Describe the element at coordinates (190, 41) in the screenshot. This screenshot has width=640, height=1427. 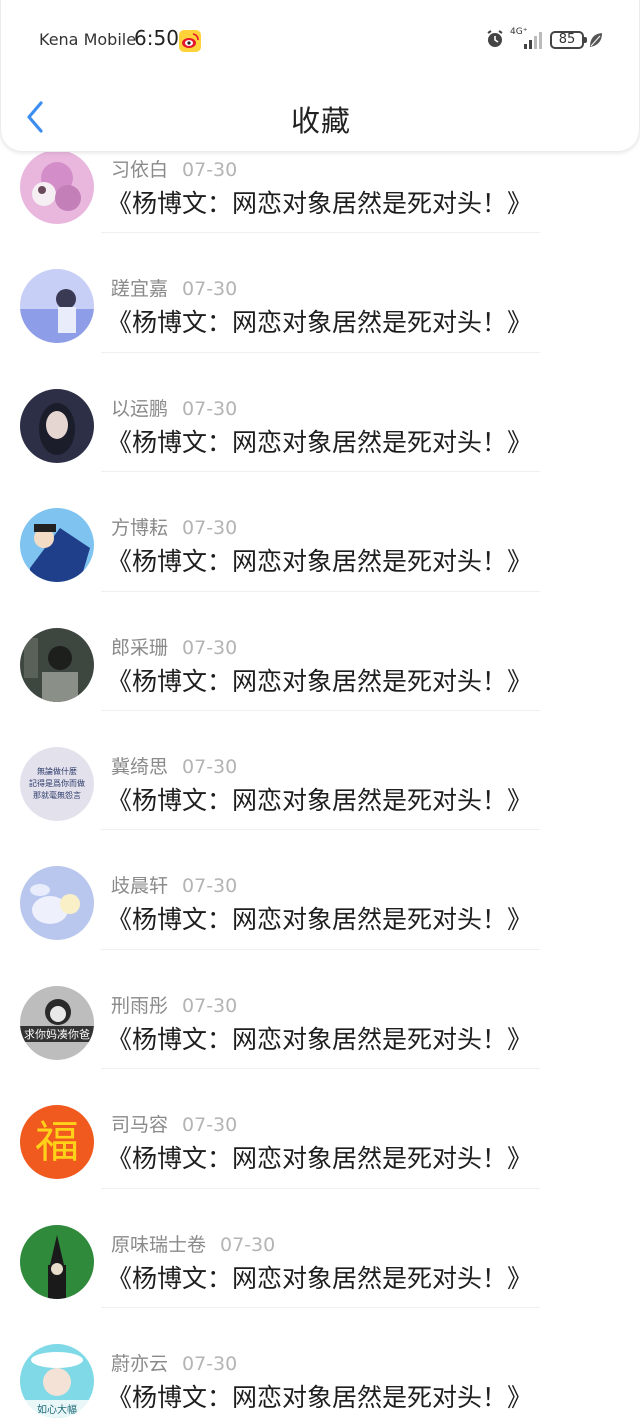
I see `weibo-icon` at that location.